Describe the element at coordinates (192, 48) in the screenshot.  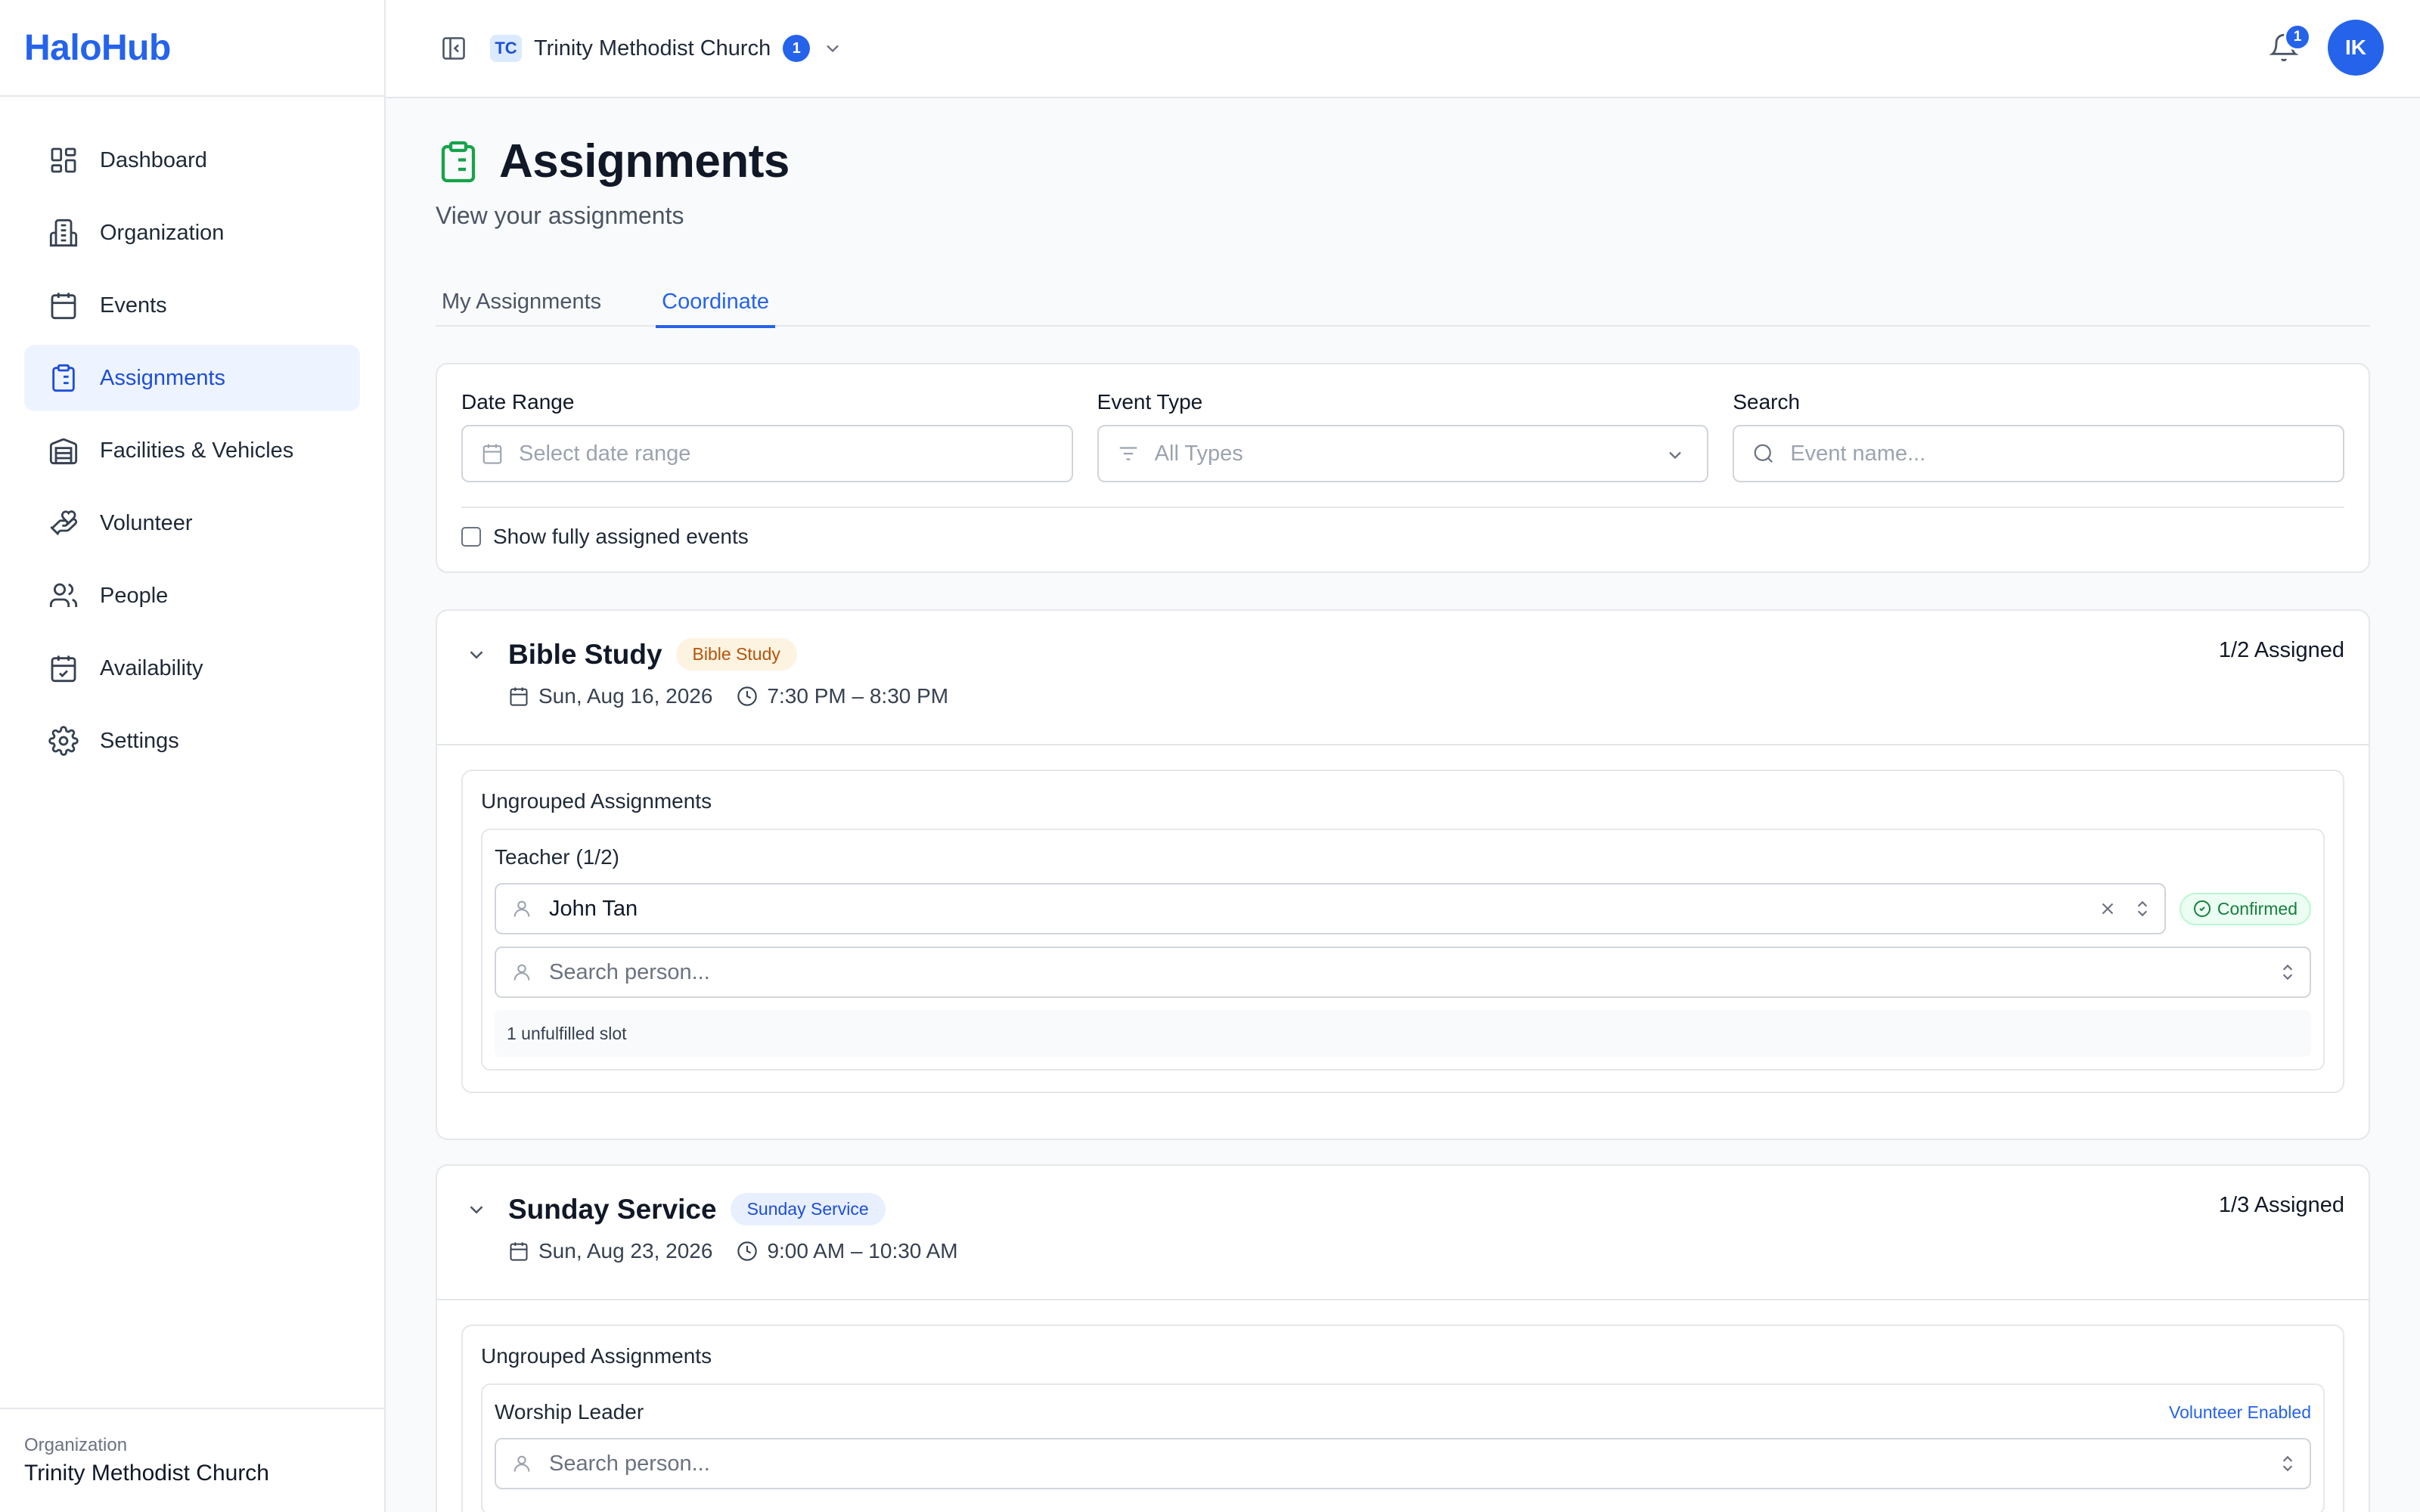
I see `brand: HaloHub` at that location.